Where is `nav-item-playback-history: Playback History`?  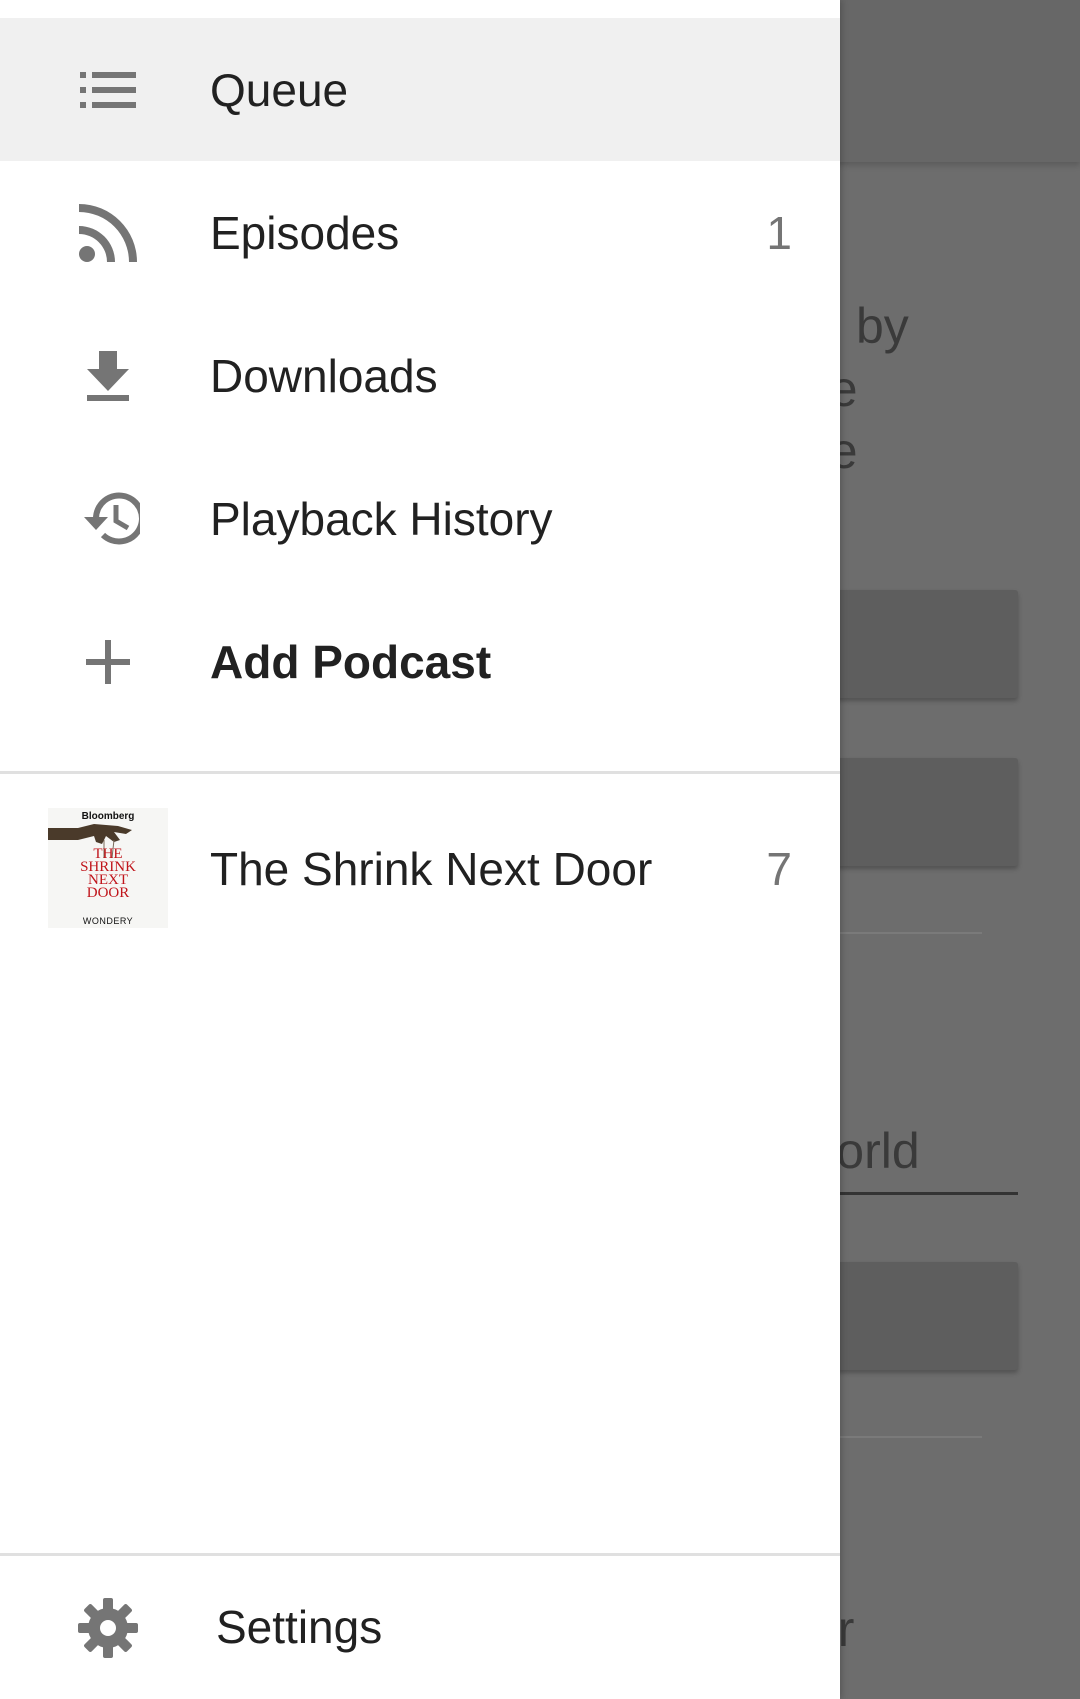
nav-item-playback-history: Playback History is located at coordinates (420, 518).